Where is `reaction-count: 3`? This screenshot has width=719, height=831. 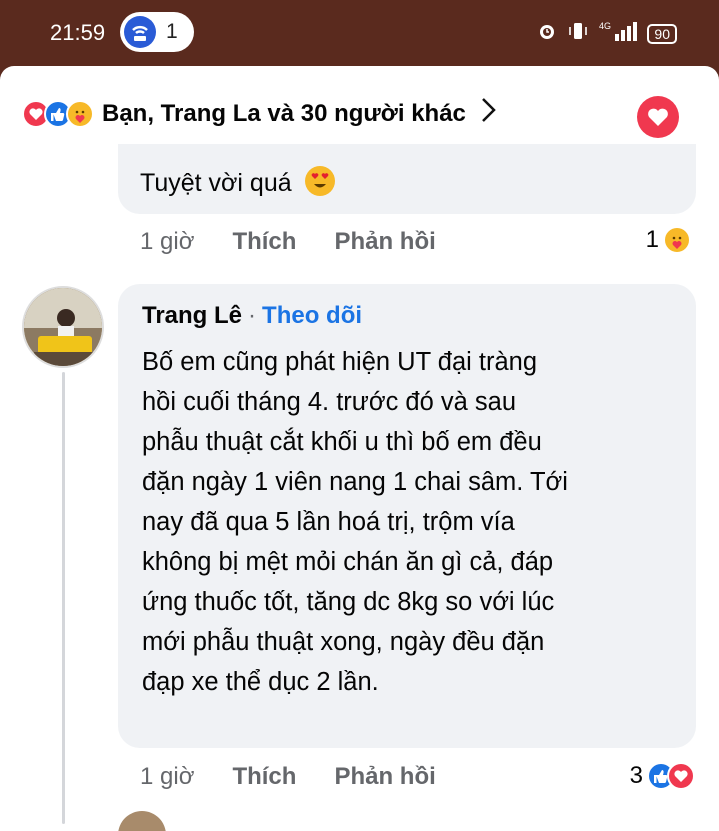
reaction-count: 3 is located at coordinates (636, 775).